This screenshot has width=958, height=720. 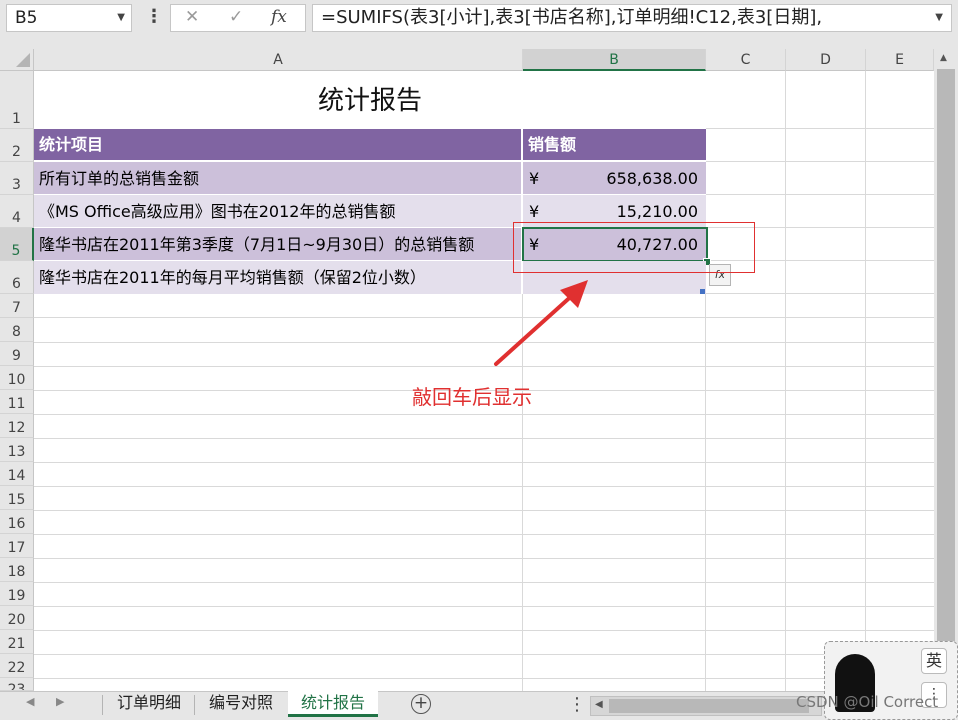 I want to click on chevron-down-icon: ▼, so click(x=121, y=18).